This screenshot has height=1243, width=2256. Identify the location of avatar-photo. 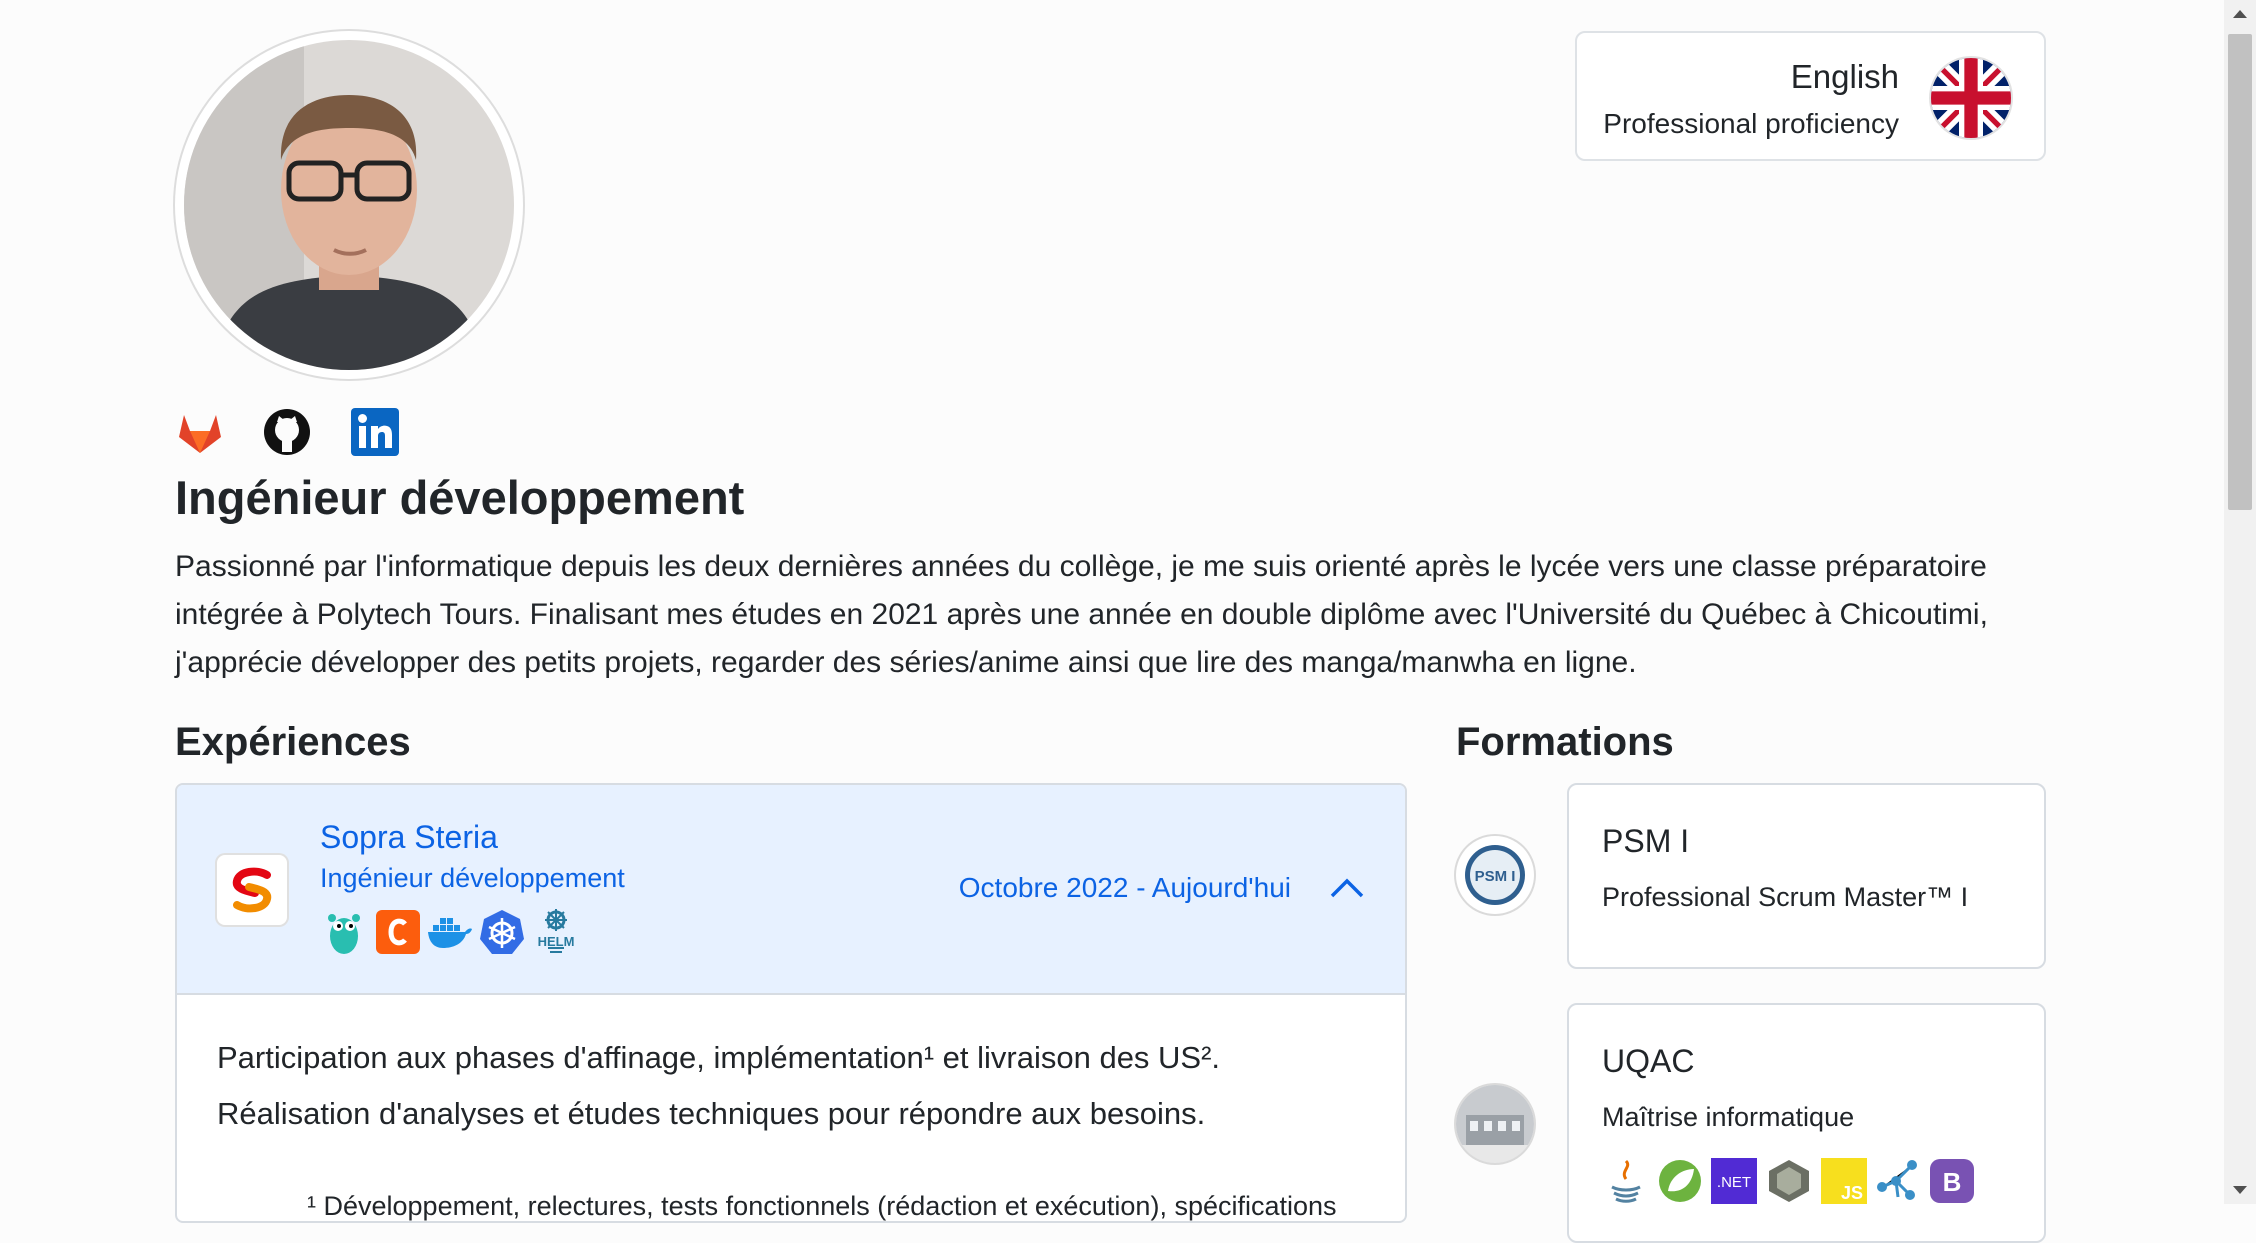
(349, 205).